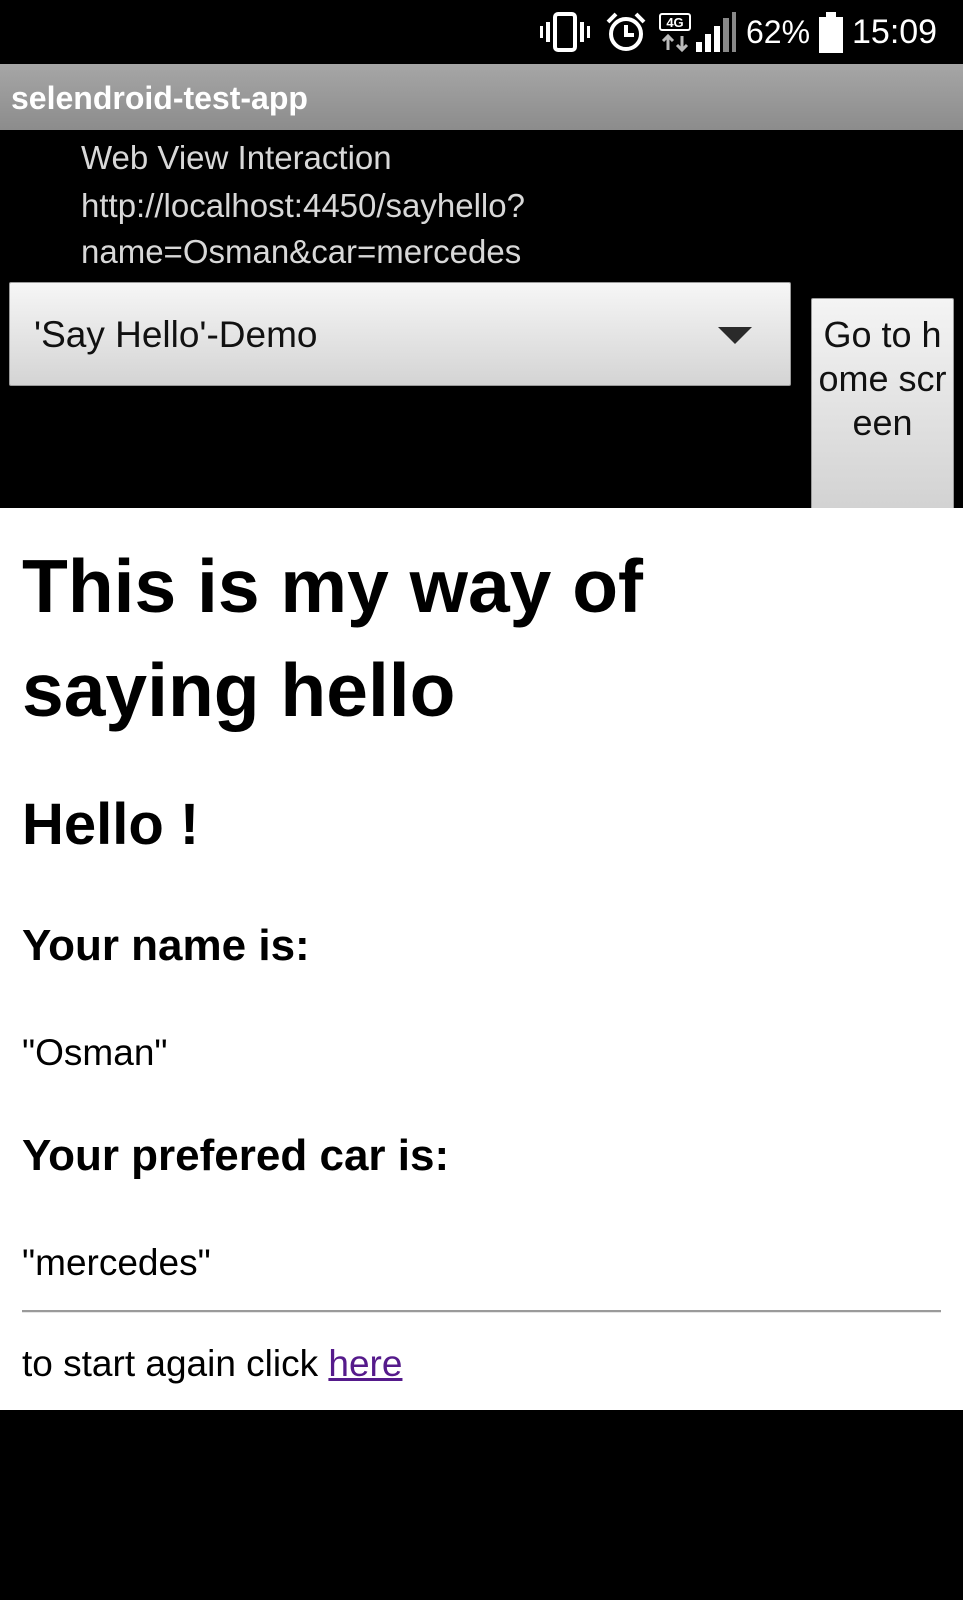 This screenshot has width=963, height=1600. What do you see at coordinates (116, 1262) in the screenshot?
I see `car-value: "mercedes"` at bounding box center [116, 1262].